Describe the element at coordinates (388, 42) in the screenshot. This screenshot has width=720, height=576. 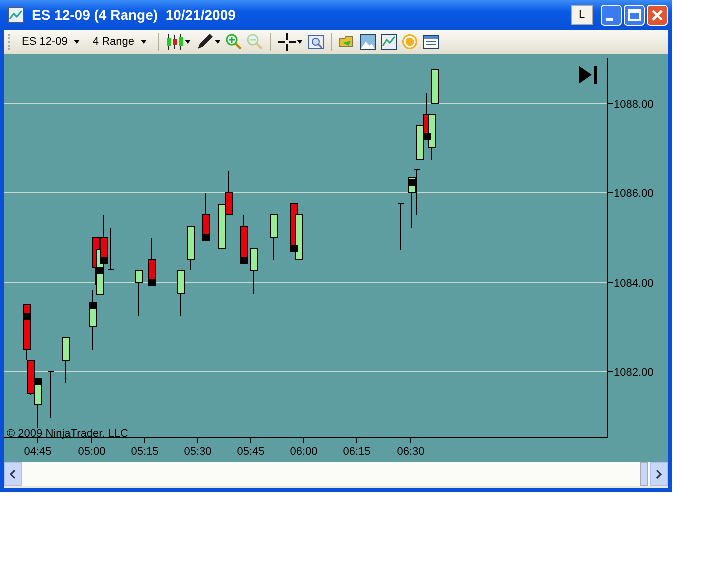
I see `line-chart-icon` at that location.